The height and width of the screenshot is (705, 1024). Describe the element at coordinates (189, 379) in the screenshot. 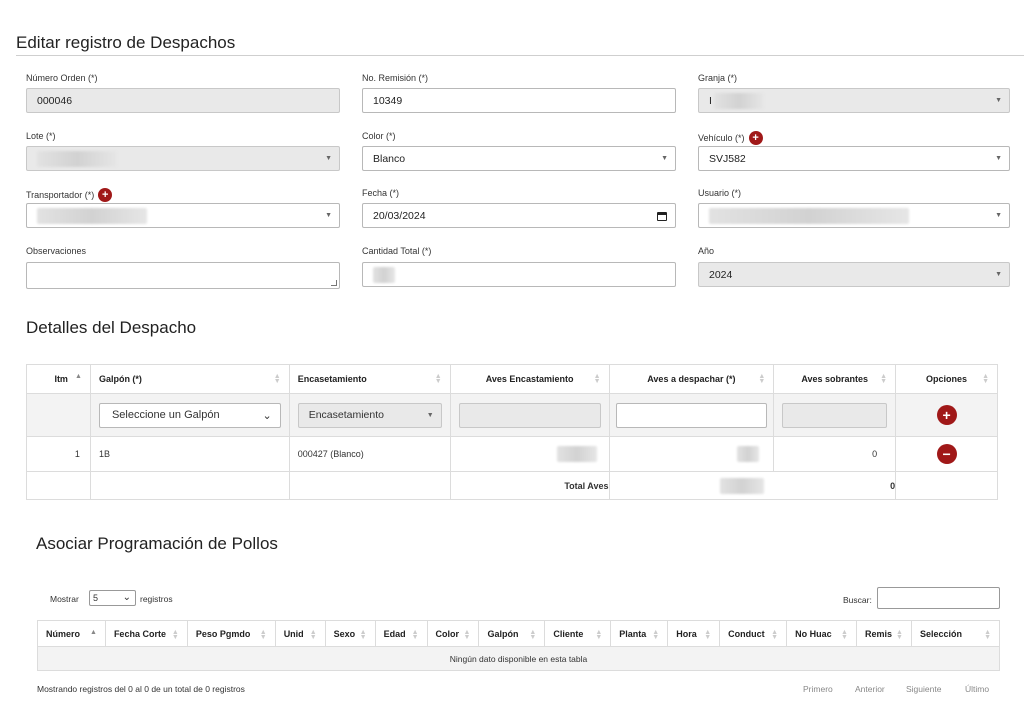

I see `col-galpon: Galpón (*) ▲ ▼` at that location.